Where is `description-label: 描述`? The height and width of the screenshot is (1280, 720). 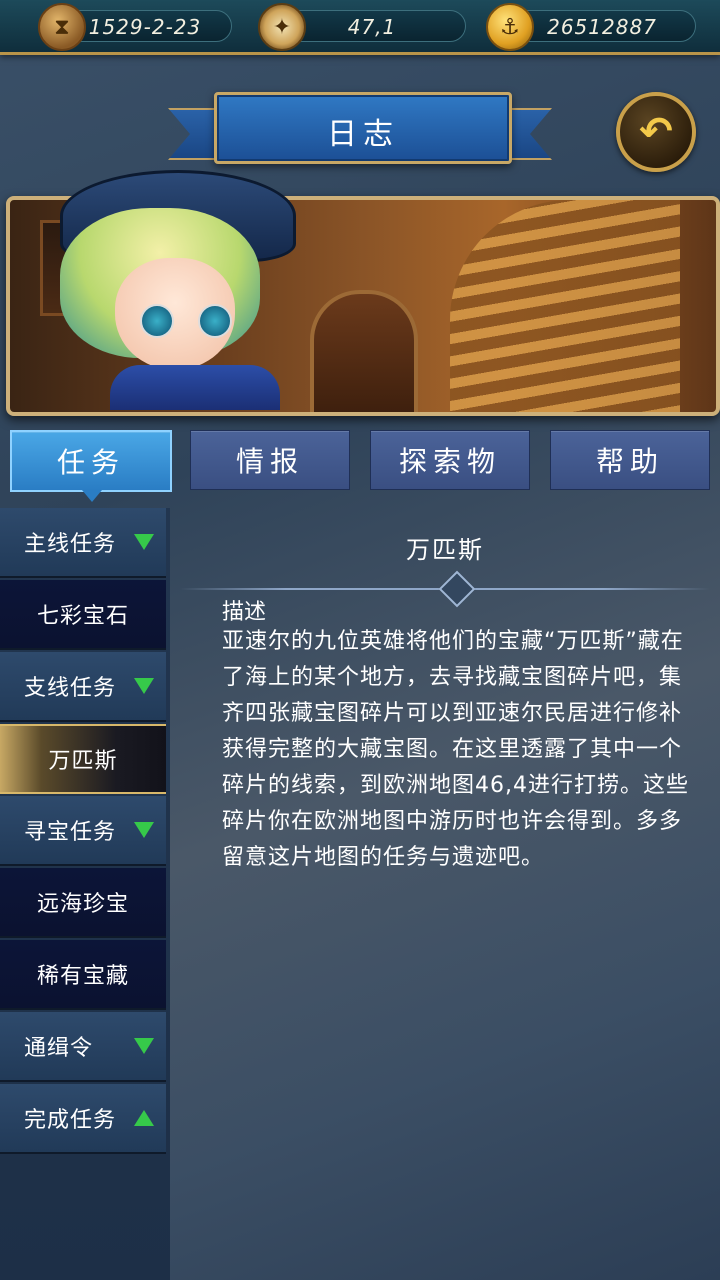
description-label: 描述 is located at coordinates (244, 612).